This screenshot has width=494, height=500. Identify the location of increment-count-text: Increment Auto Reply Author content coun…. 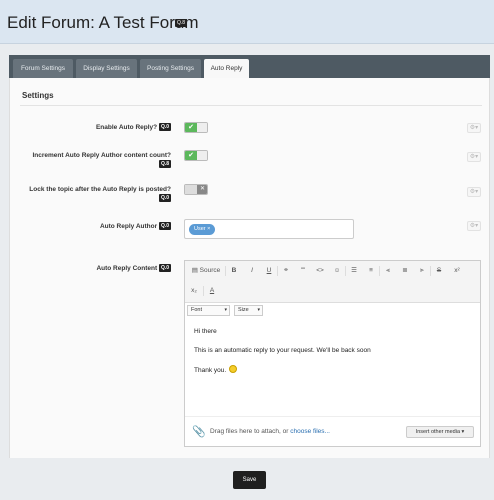
(101, 155).